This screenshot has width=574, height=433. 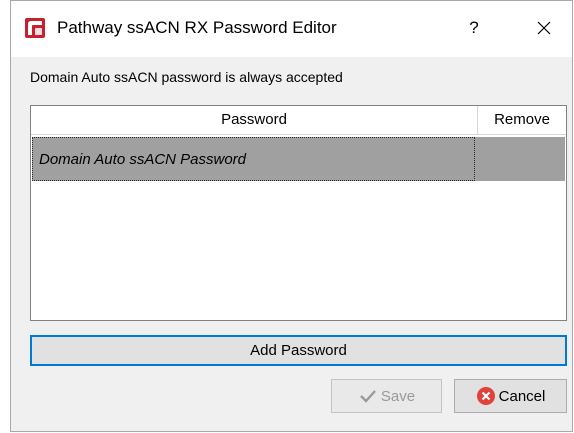 I want to click on cancel-button: Cancel, so click(x=510, y=396).